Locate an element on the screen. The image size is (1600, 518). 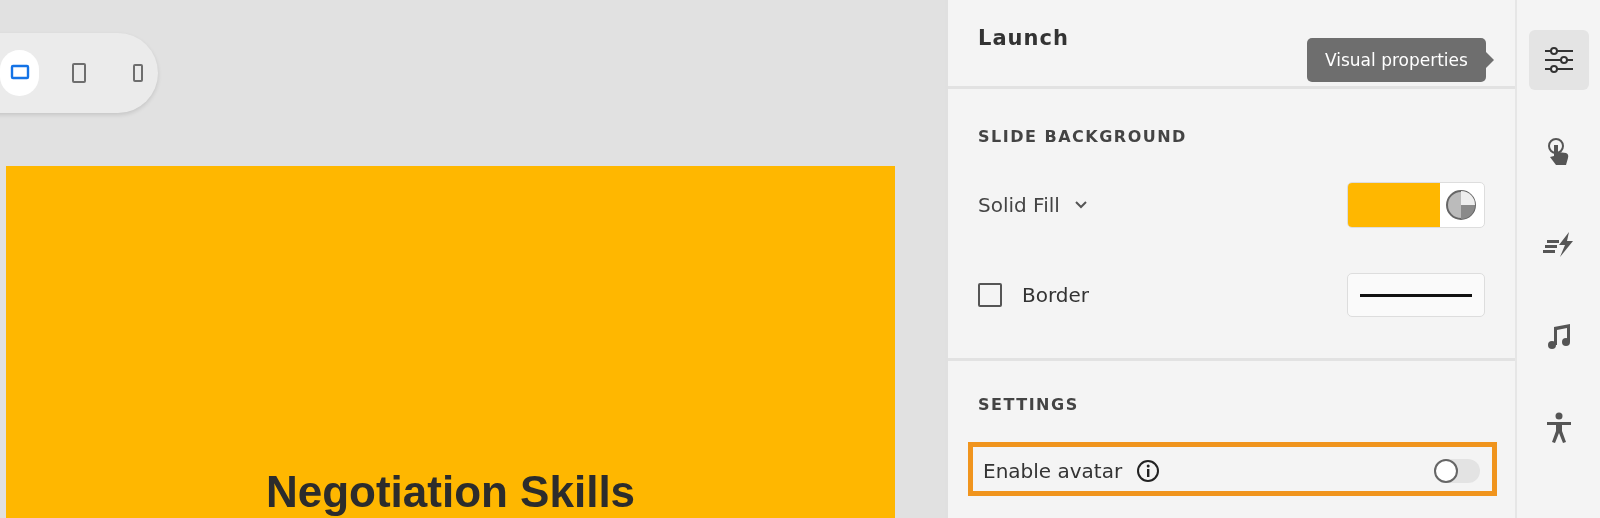
avatar-toggle is located at coordinates (1457, 471).